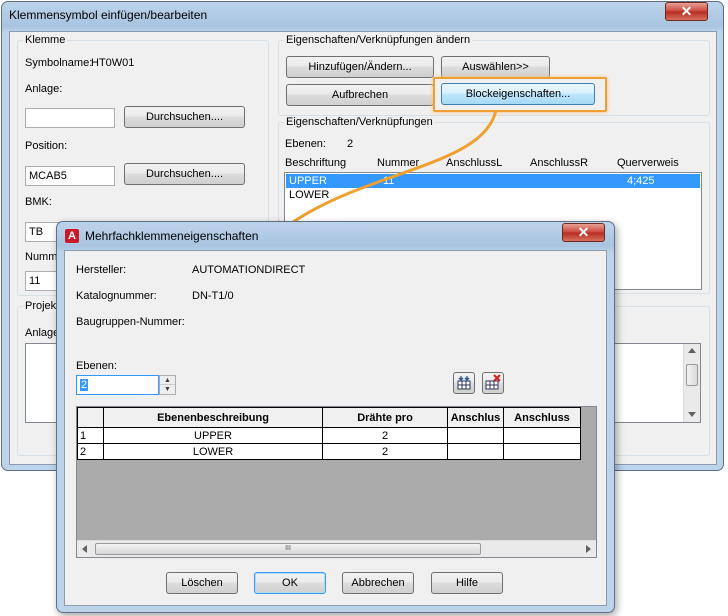  What do you see at coordinates (44, 89) in the screenshot?
I see `anlage-label: Anlage:` at bounding box center [44, 89].